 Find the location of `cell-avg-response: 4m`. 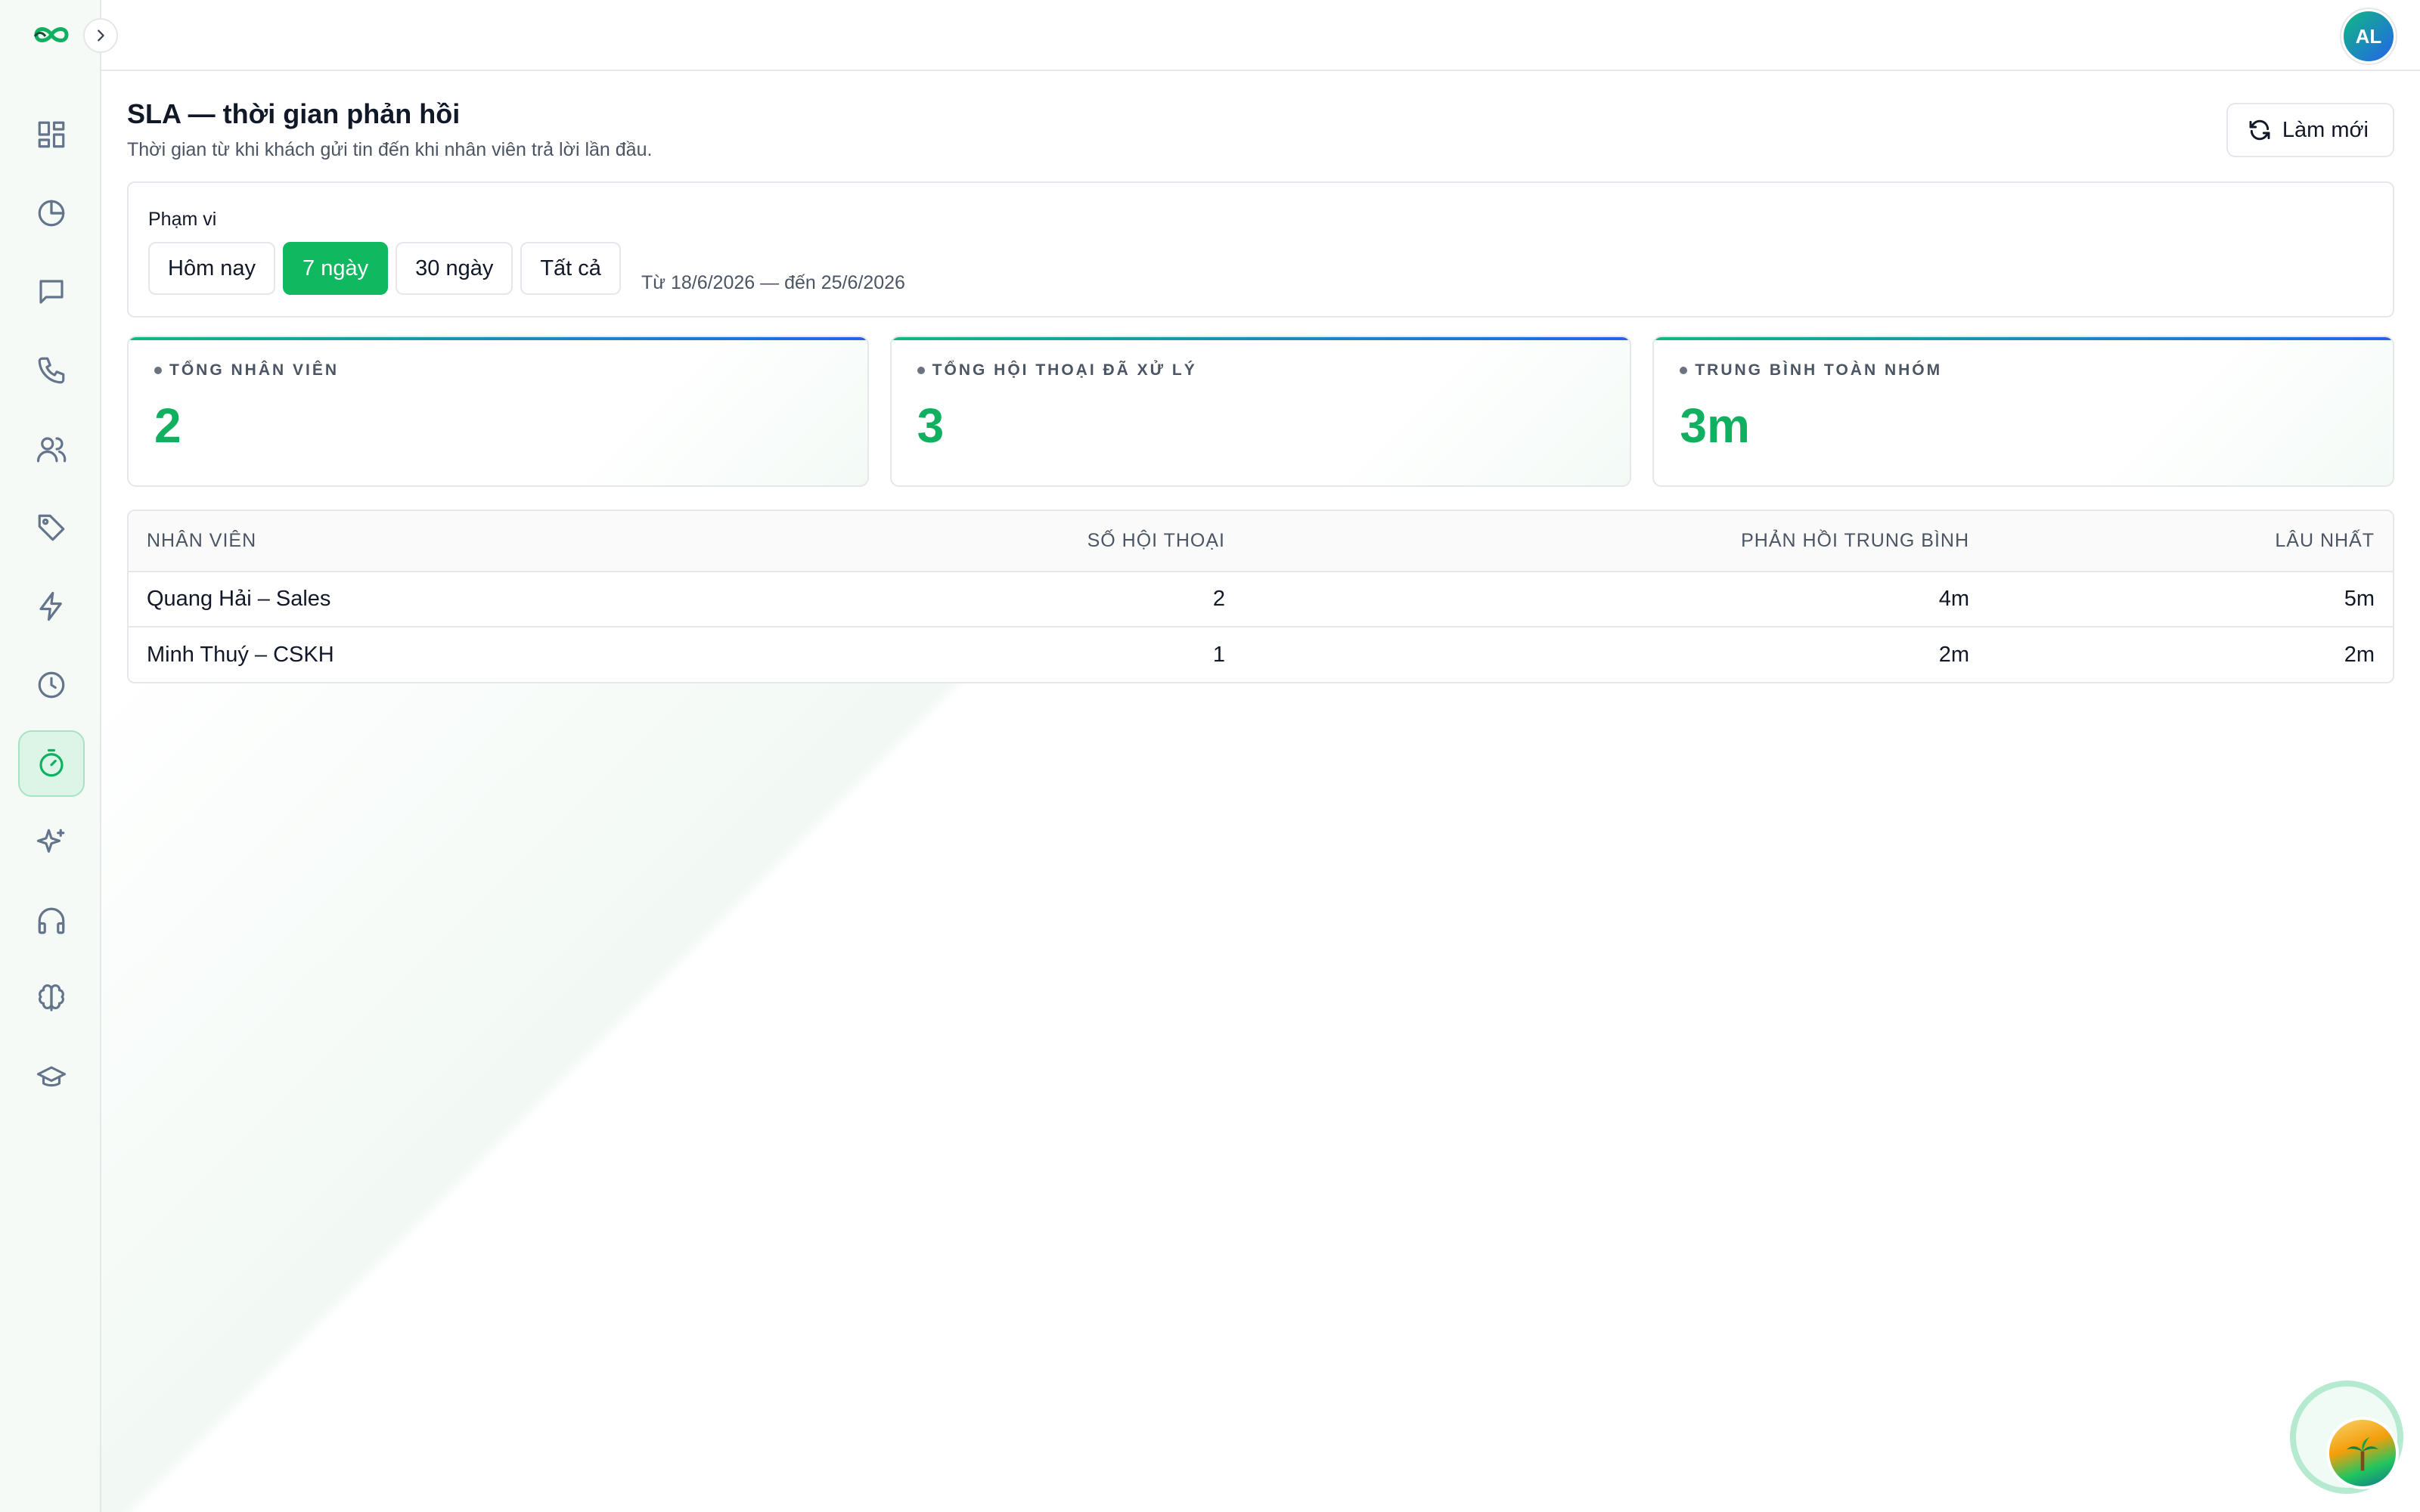

cell-avg-response: 4m is located at coordinates (1615, 599).